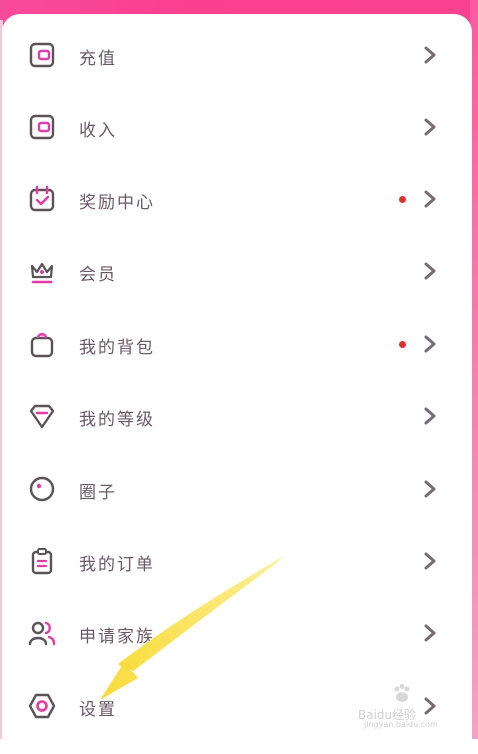 Image resolution: width=478 pixels, height=754 pixels. Describe the element at coordinates (117, 348) in the screenshot. I see `menu-item-label: 我的背包` at that location.